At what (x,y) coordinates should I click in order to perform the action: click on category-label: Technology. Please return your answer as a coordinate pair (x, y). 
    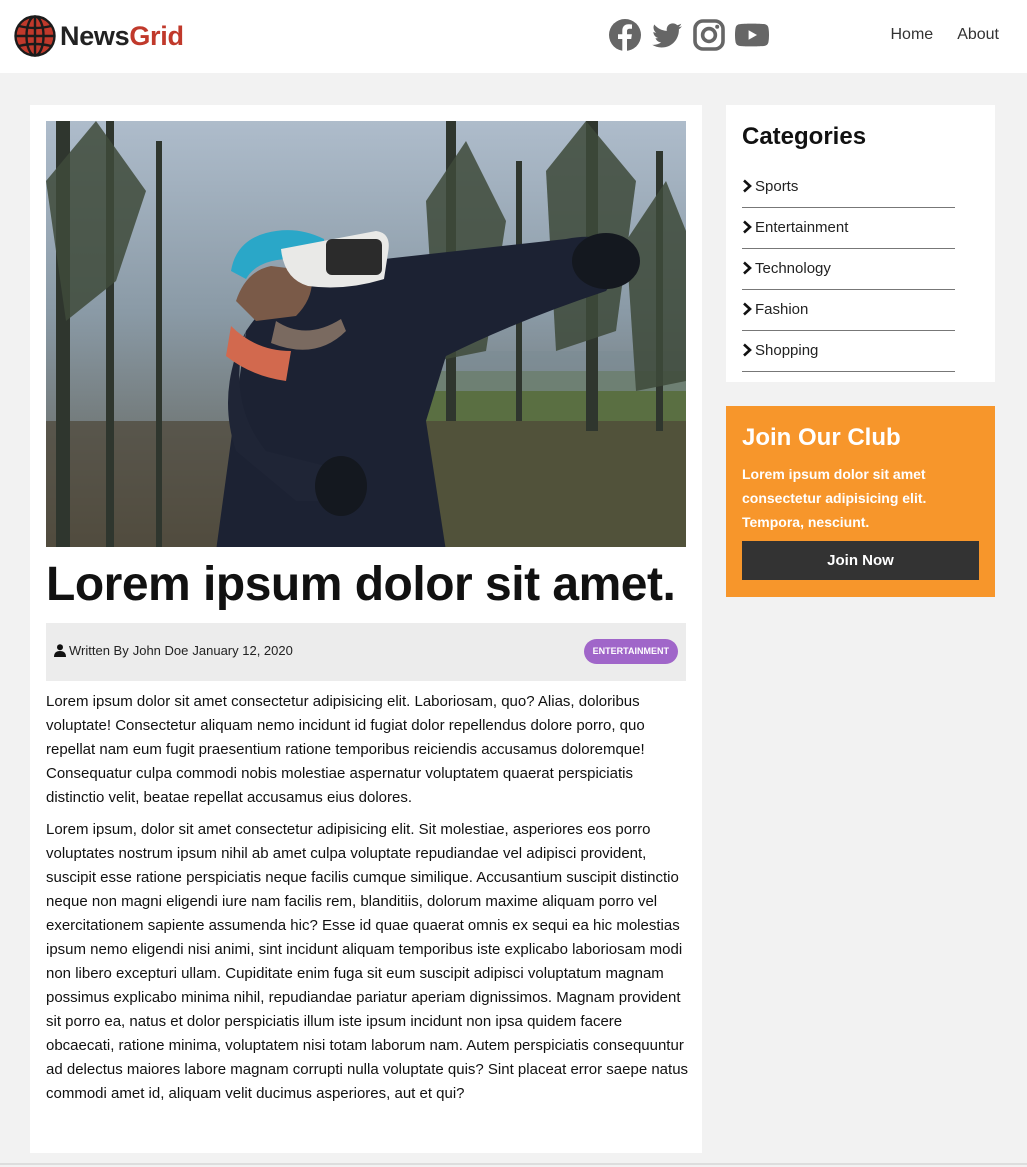
    Looking at the image, I should click on (793, 268).